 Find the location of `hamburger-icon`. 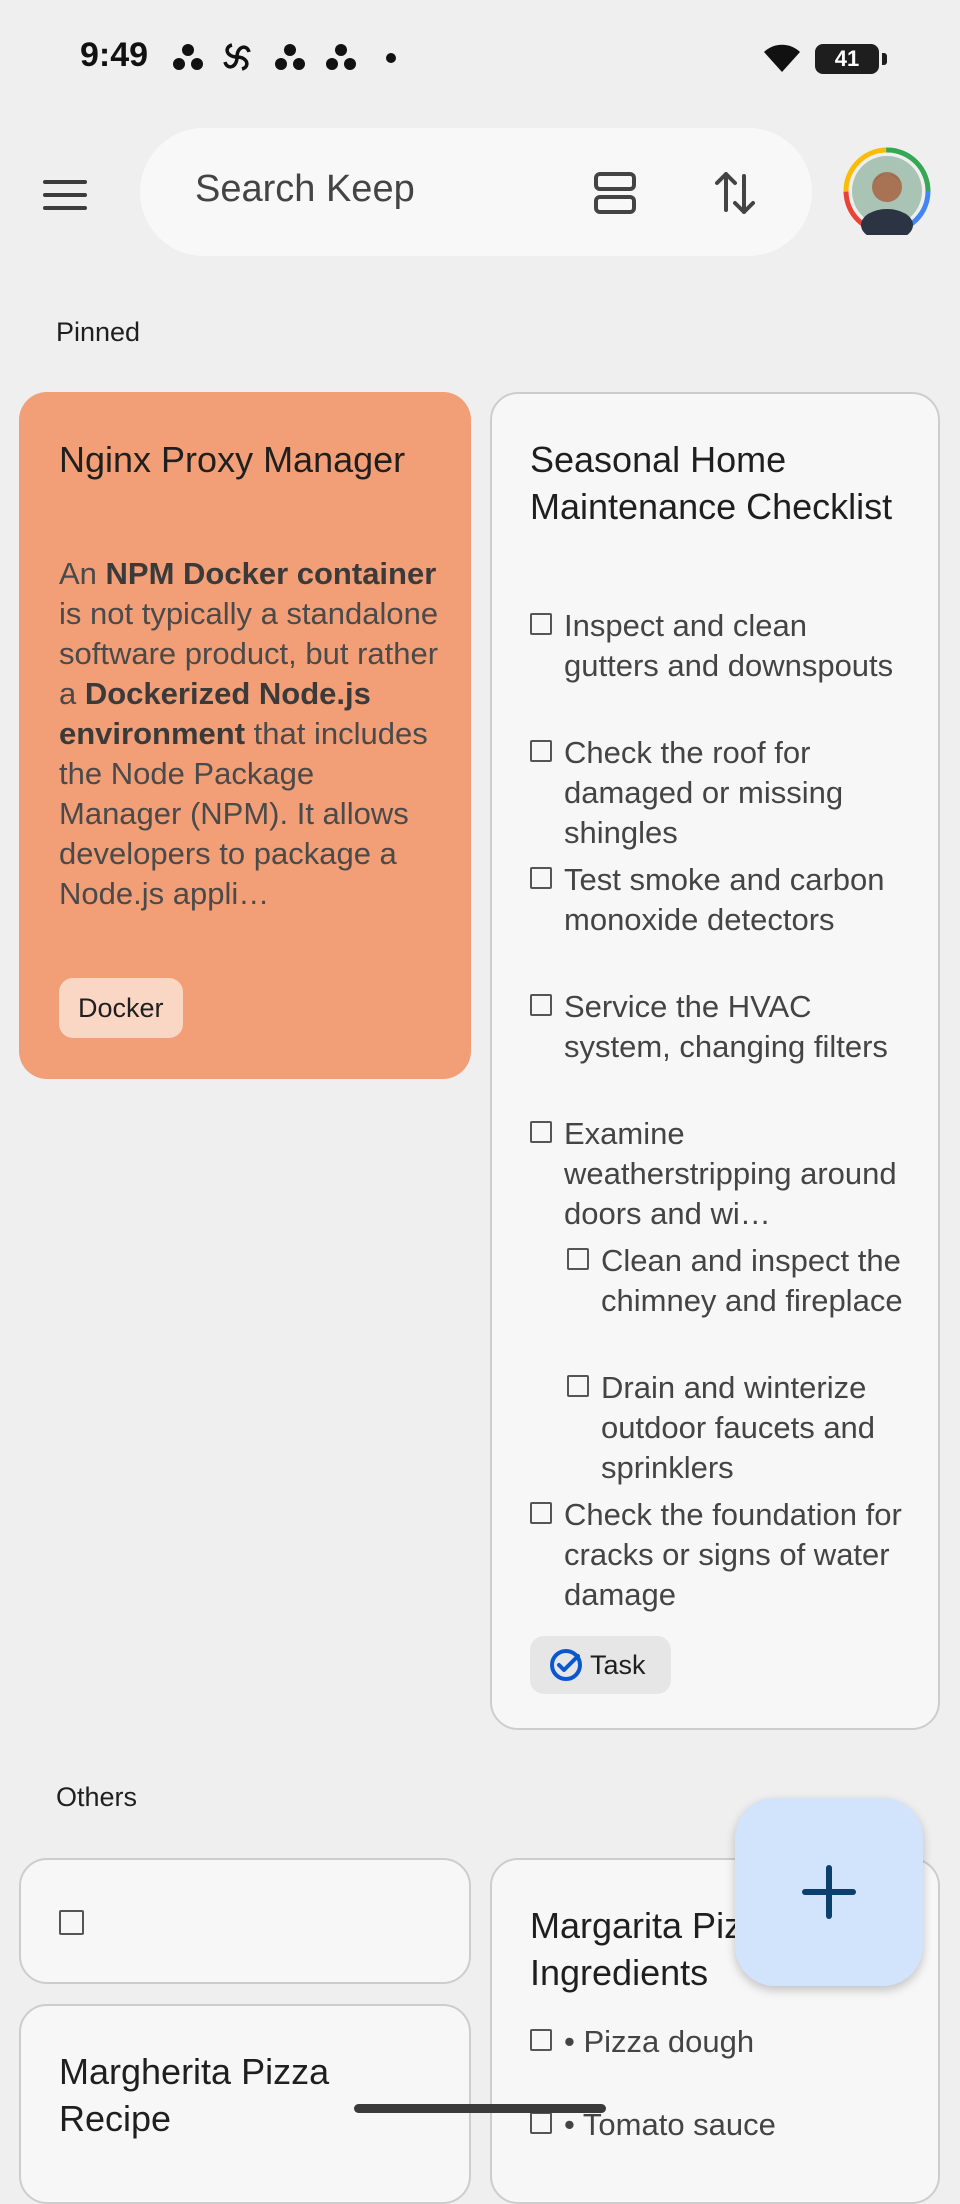

hamburger-icon is located at coordinates (65, 195).